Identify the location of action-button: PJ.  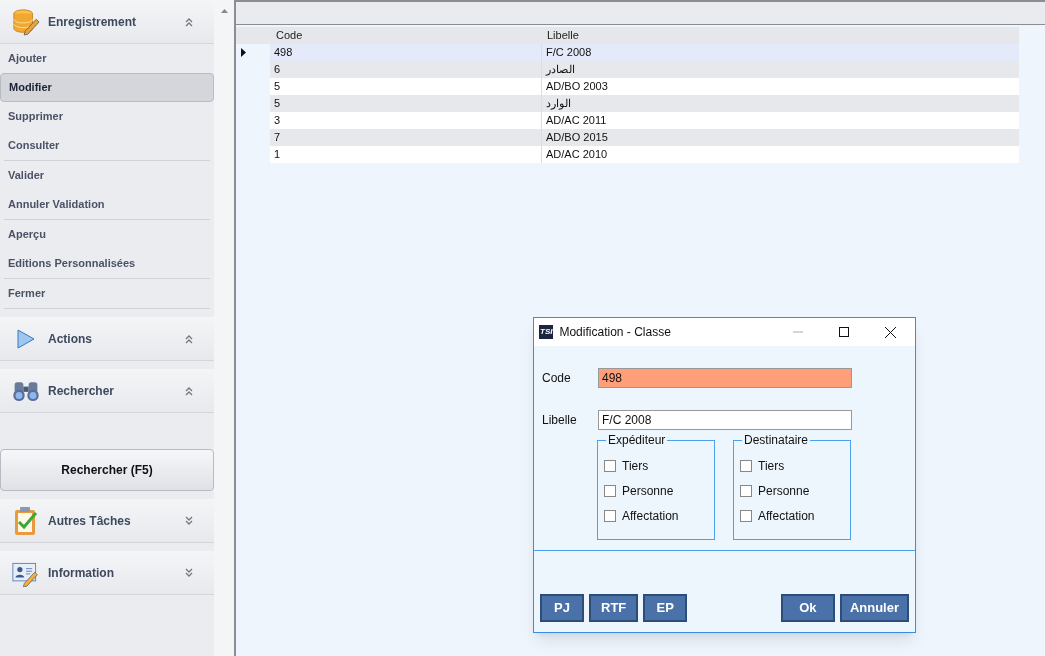
(562, 608).